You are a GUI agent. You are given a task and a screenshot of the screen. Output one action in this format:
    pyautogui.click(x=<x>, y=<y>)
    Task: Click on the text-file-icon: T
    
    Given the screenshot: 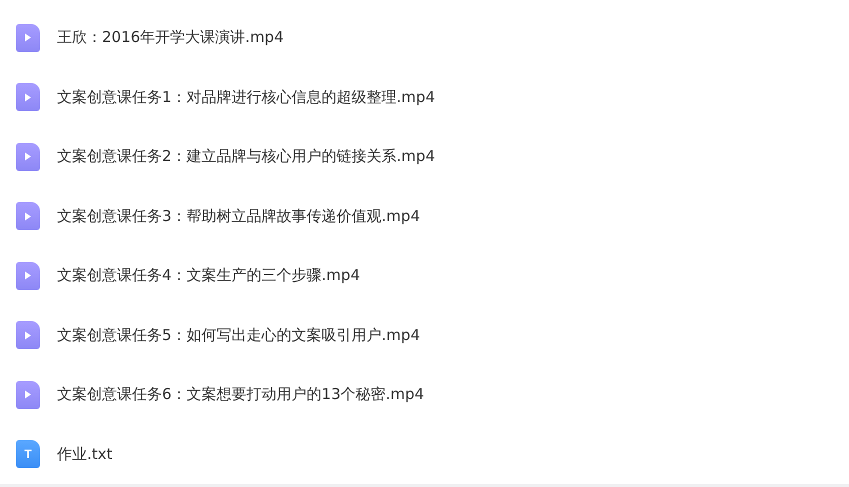 What is the action you would take?
    pyautogui.click(x=28, y=454)
    